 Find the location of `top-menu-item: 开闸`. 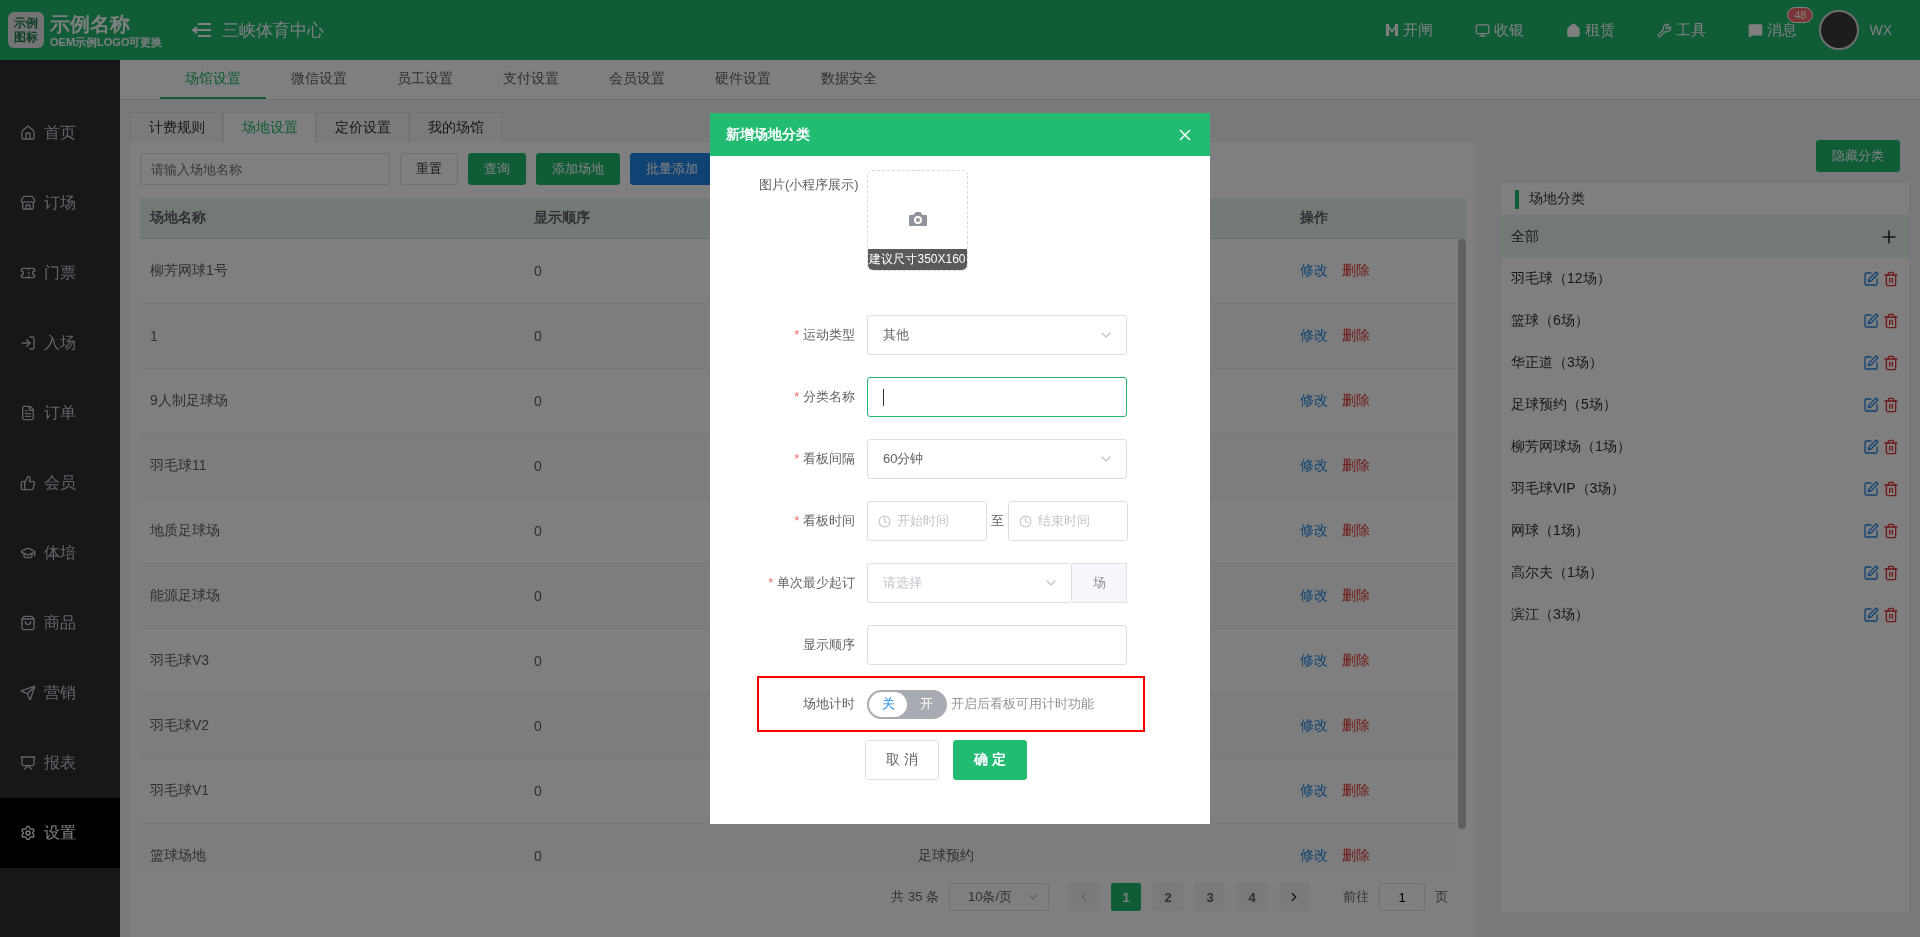

top-menu-item: 开闸 is located at coordinates (1409, 30).